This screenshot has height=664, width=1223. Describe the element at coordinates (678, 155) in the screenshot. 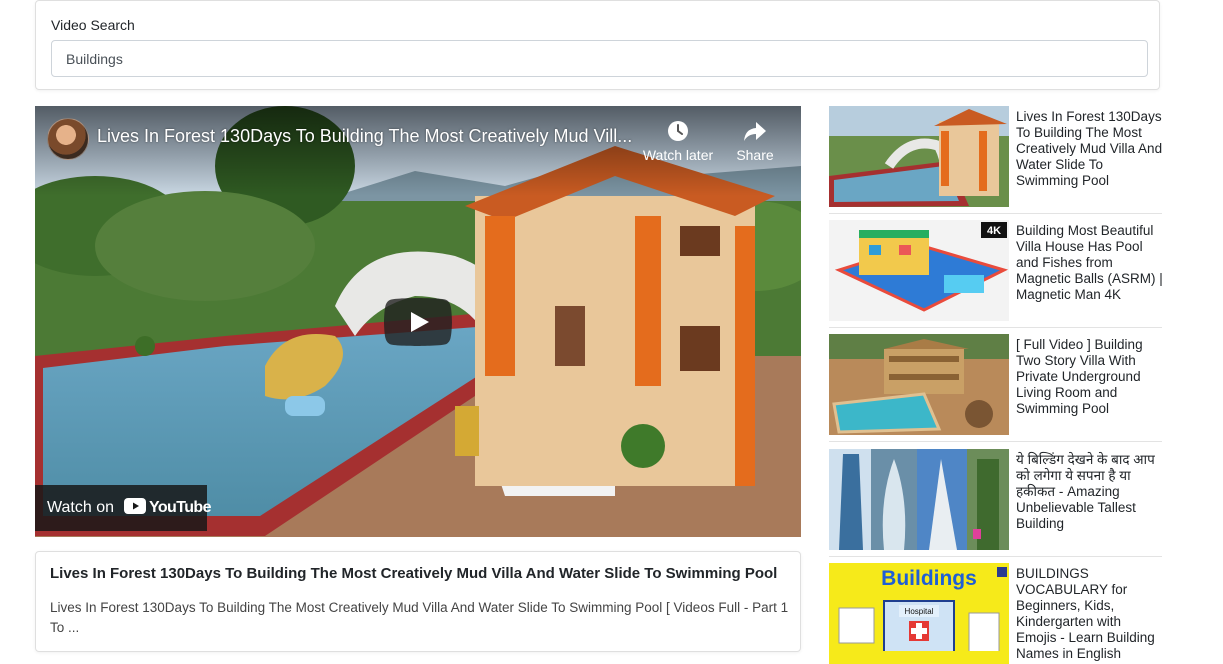

I see `watch-later-label: Watch later` at that location.